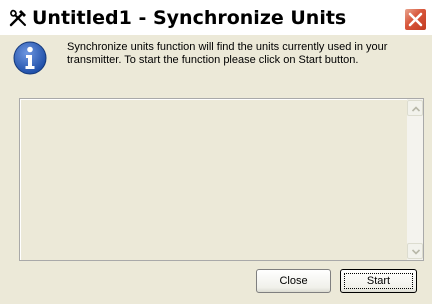 The height and width of the screenshot is (304, 432). I want to click on close-button-label: Close, so click(293, 281).